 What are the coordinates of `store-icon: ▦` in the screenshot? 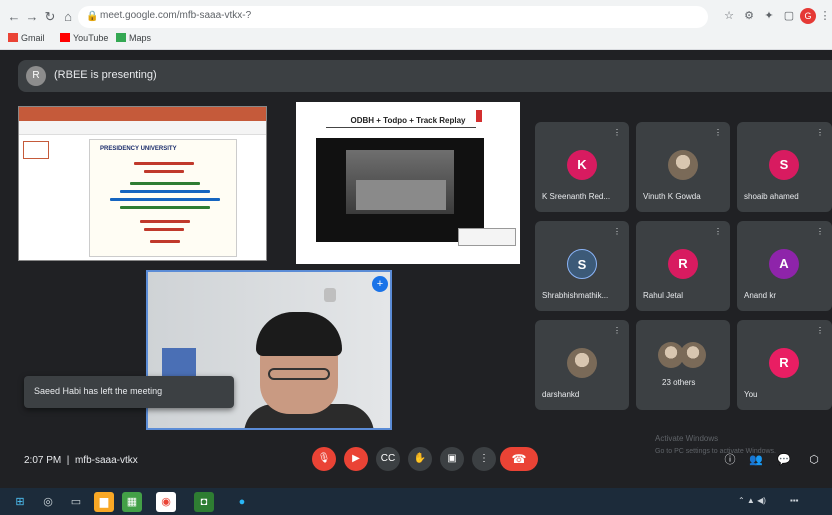 It's located at (132, 502).